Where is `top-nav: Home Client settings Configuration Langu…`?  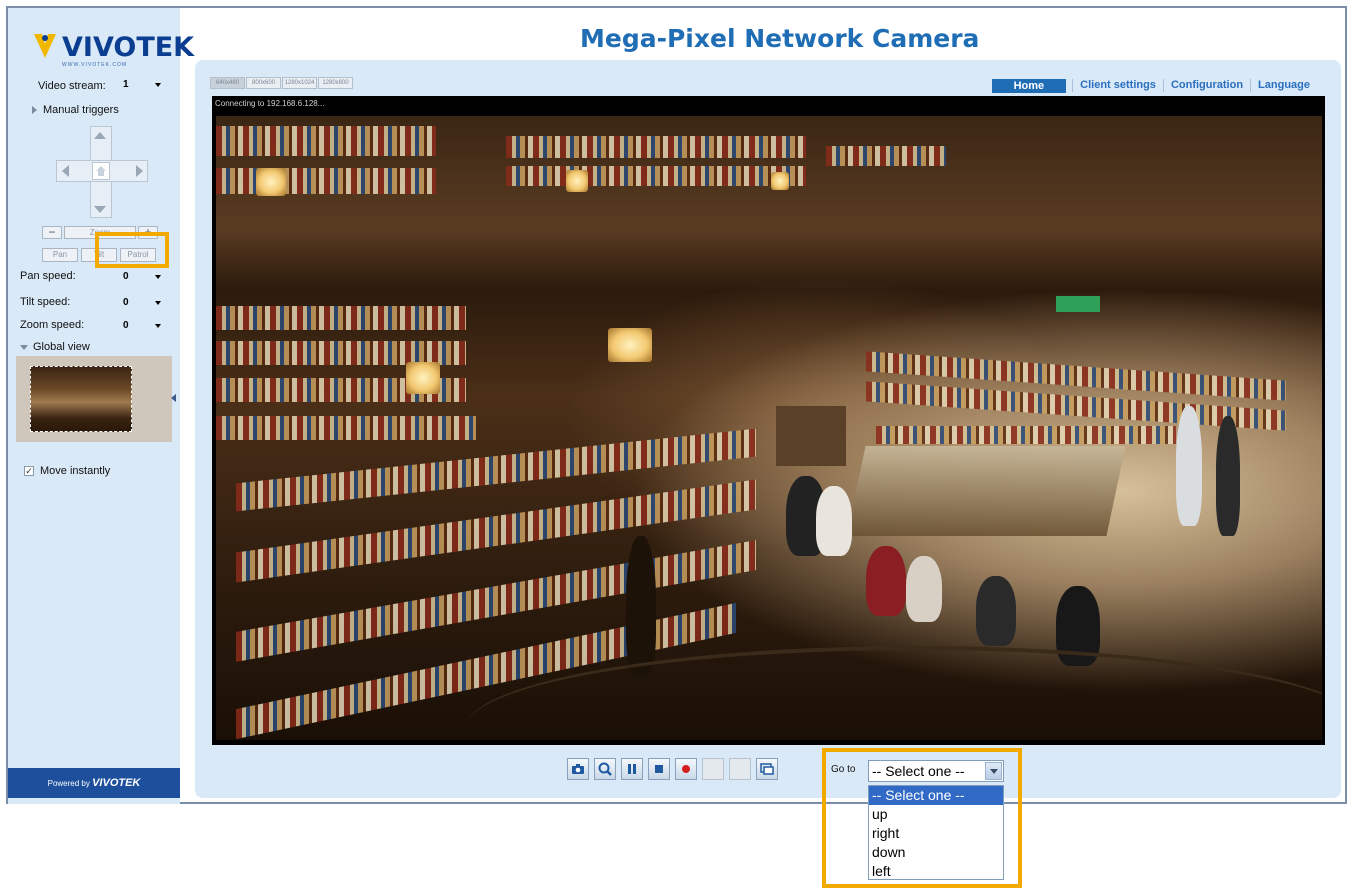 top-nav: Home Client settings Configuration Langu… is located at coordinates (1154, 85).